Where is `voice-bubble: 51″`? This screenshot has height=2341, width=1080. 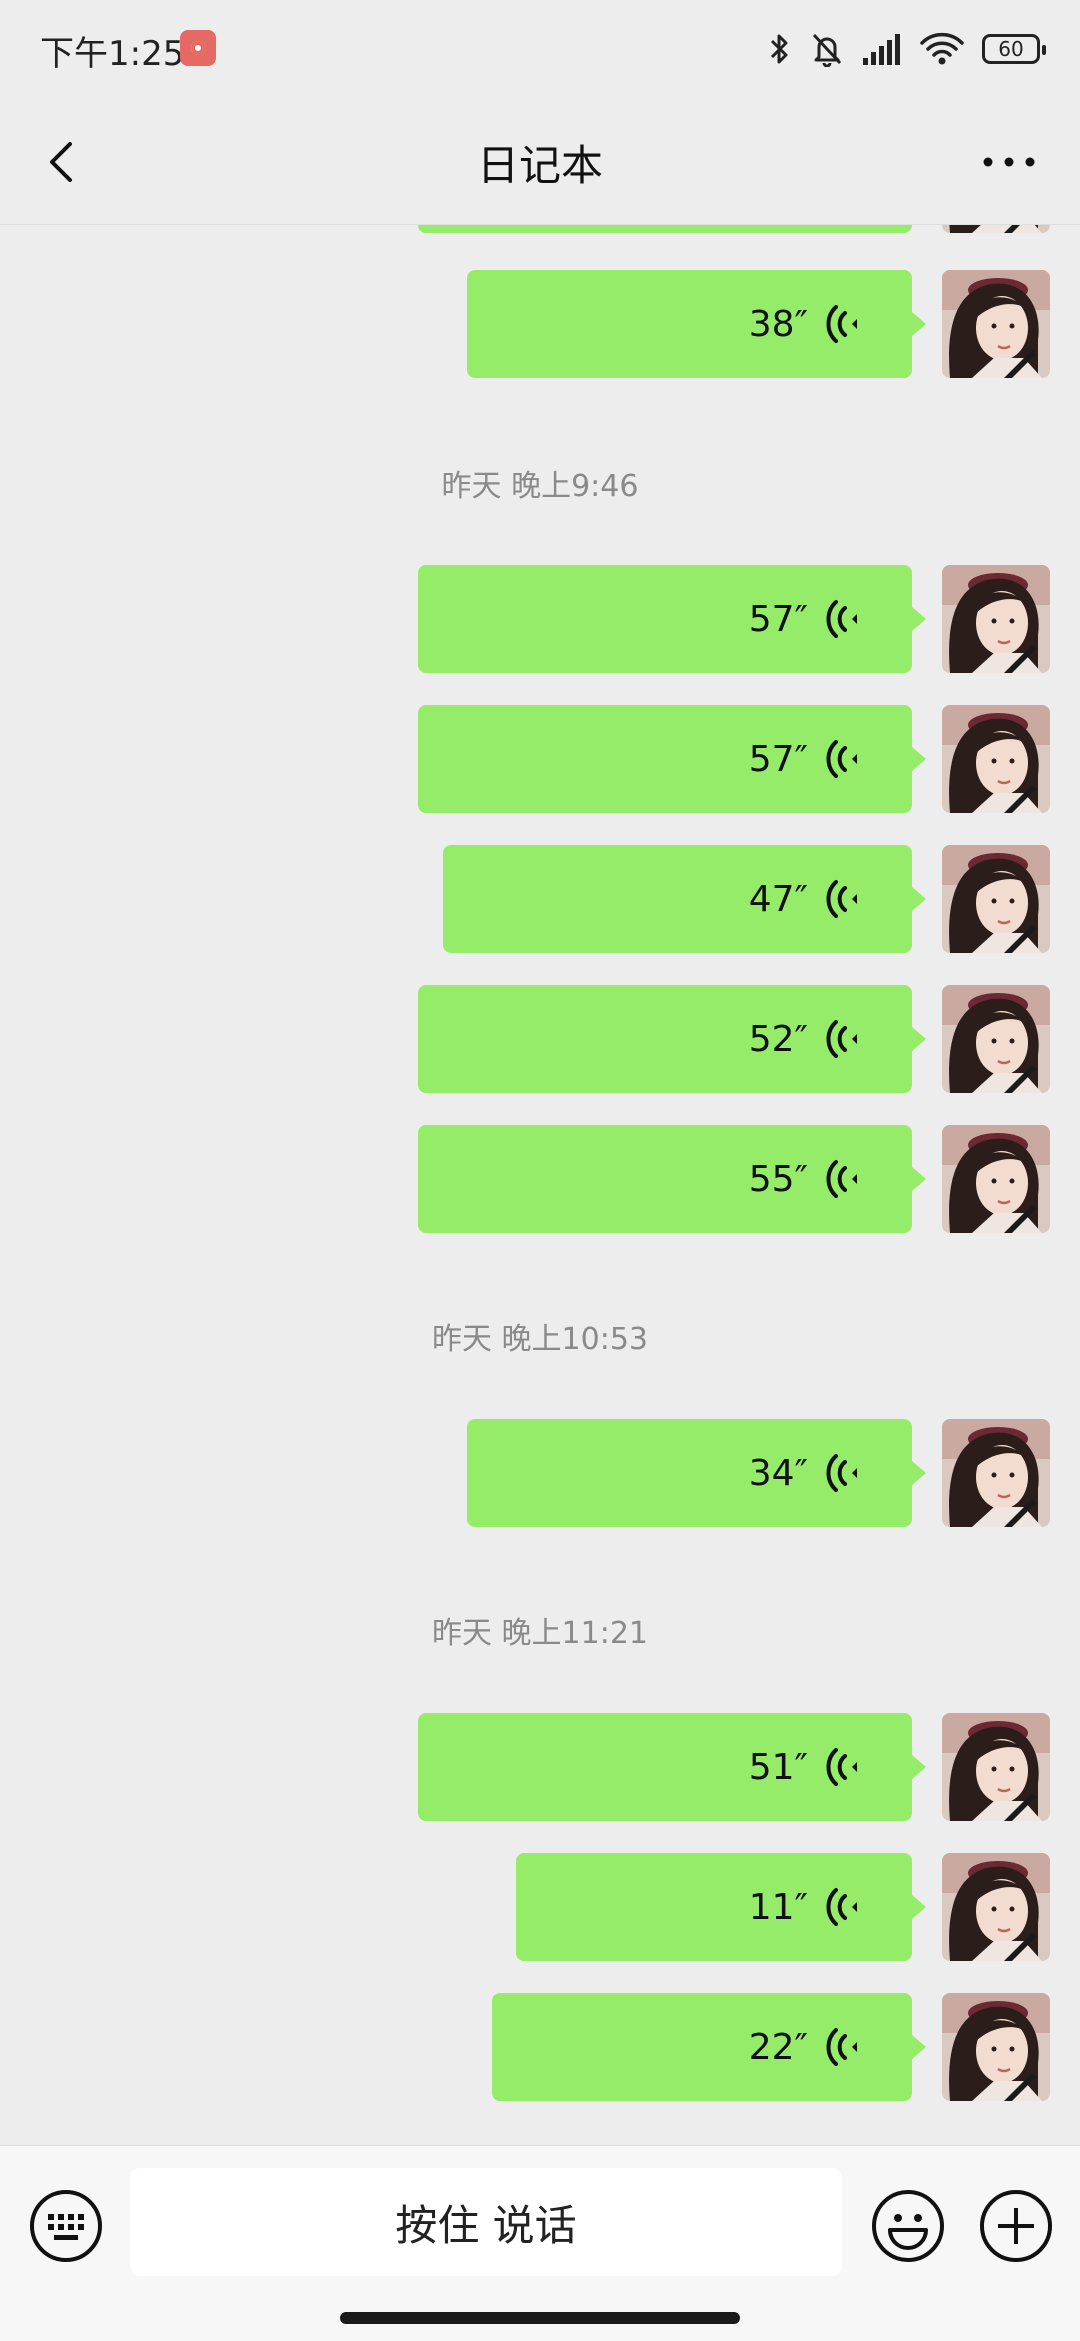
voice-bubble: 51″ is located at coordinates (672, 1767).